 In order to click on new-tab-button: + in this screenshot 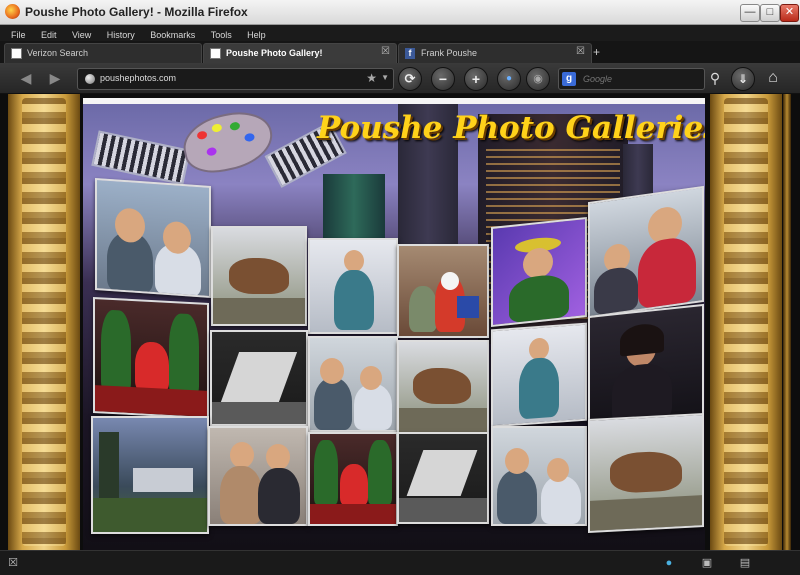, I will do `click(596, 52)`.